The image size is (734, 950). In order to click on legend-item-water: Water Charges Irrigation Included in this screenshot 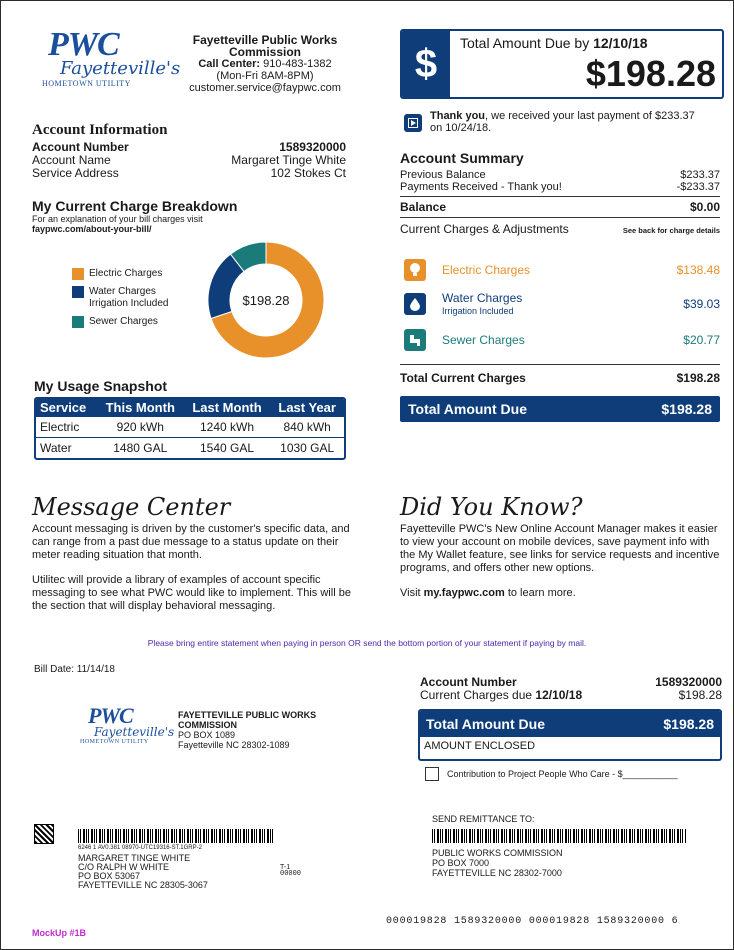, I will do `click(137, 298)`.